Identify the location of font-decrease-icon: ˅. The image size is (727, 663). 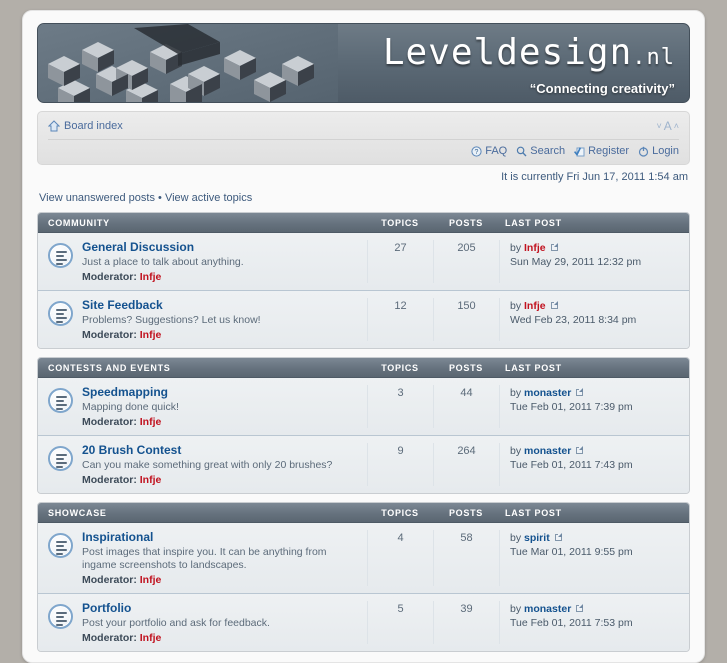
(658, 126).